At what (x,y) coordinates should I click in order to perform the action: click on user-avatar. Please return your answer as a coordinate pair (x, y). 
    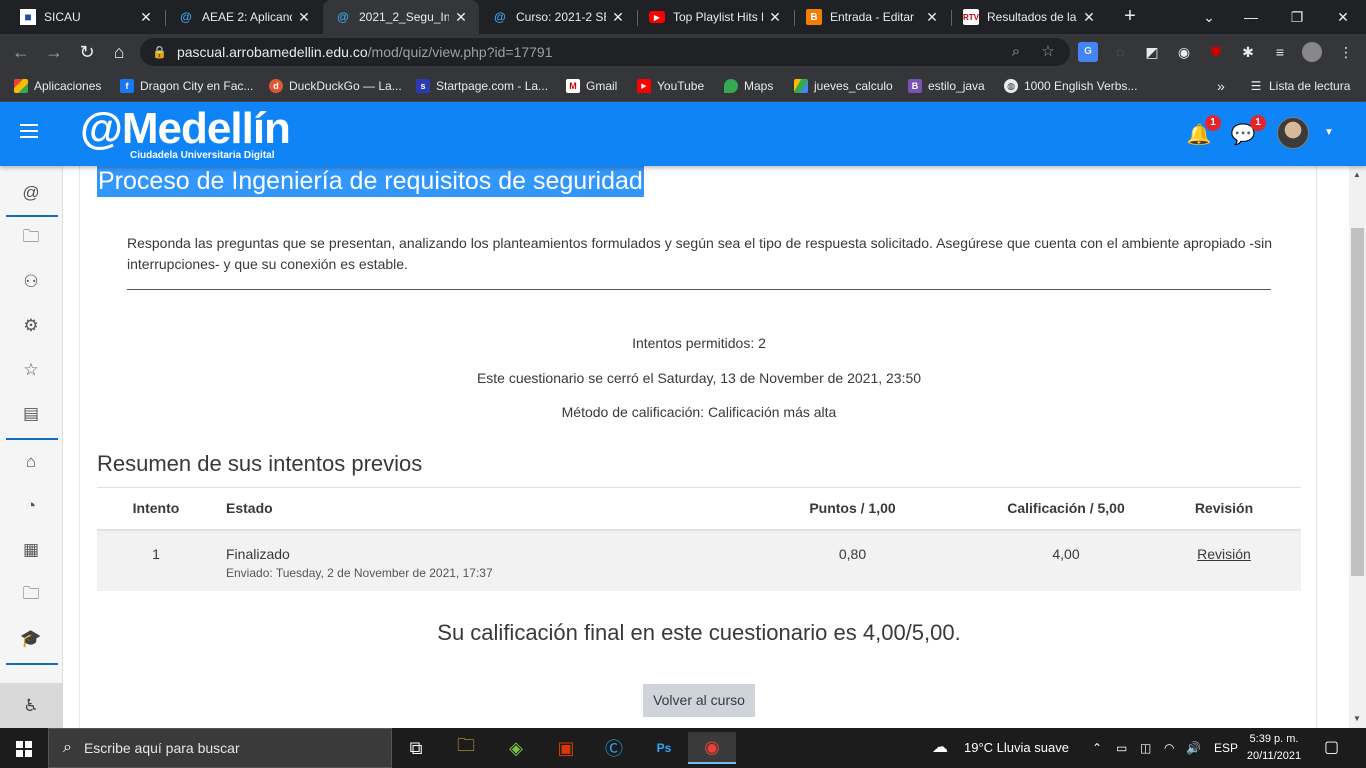
    Looking at the image, I should click on (1293, 133).